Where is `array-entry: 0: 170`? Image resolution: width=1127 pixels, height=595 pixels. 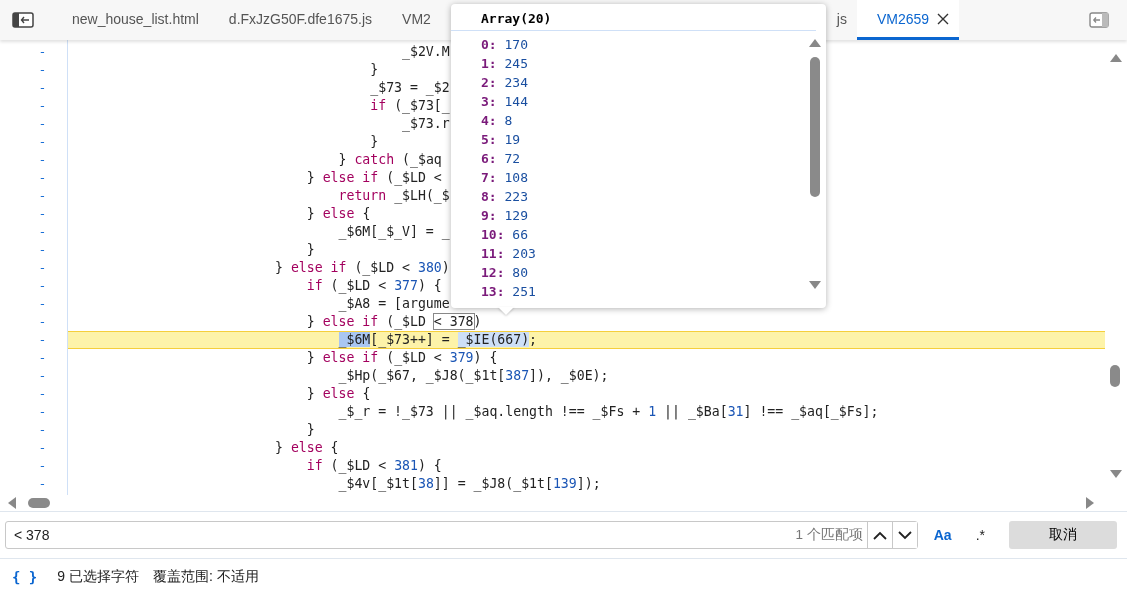
array-entry: 0: 170 is located at coordinates (505, 45).